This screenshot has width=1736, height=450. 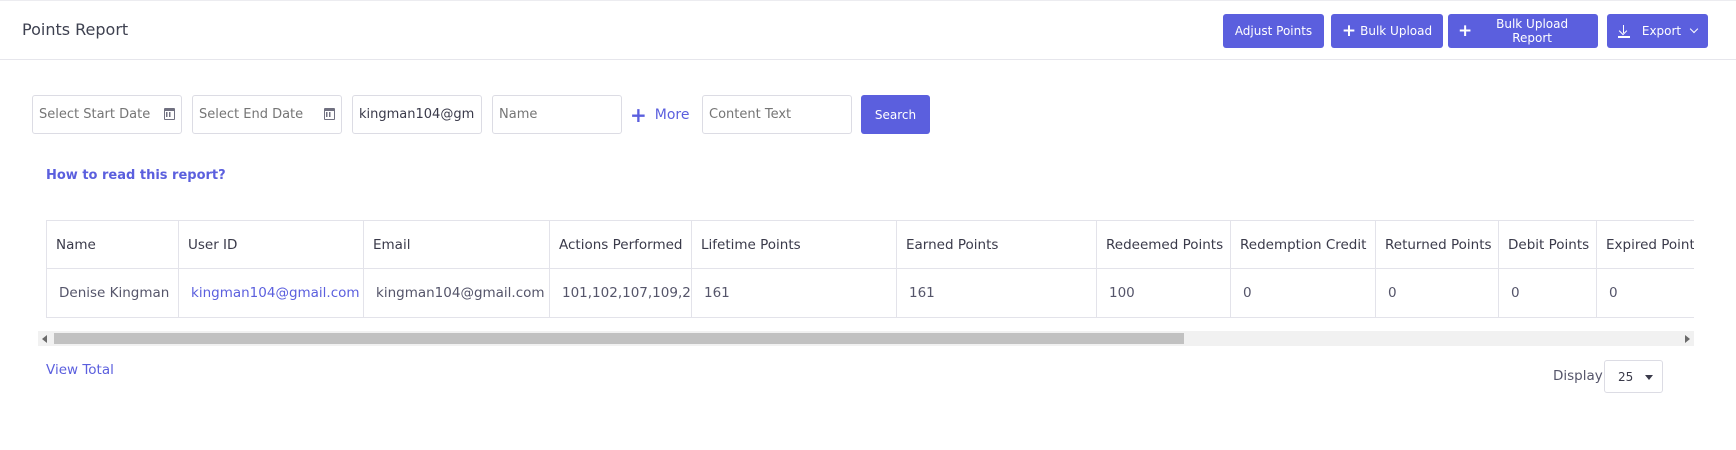 I want to click on end-date-field, so click(x=267, y=114).